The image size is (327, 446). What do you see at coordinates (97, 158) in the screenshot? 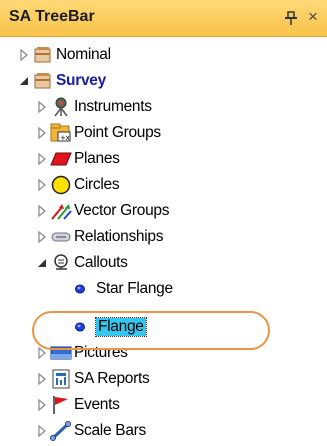
I see `tree-item-label: Planes` at bounding box center [97, 158].